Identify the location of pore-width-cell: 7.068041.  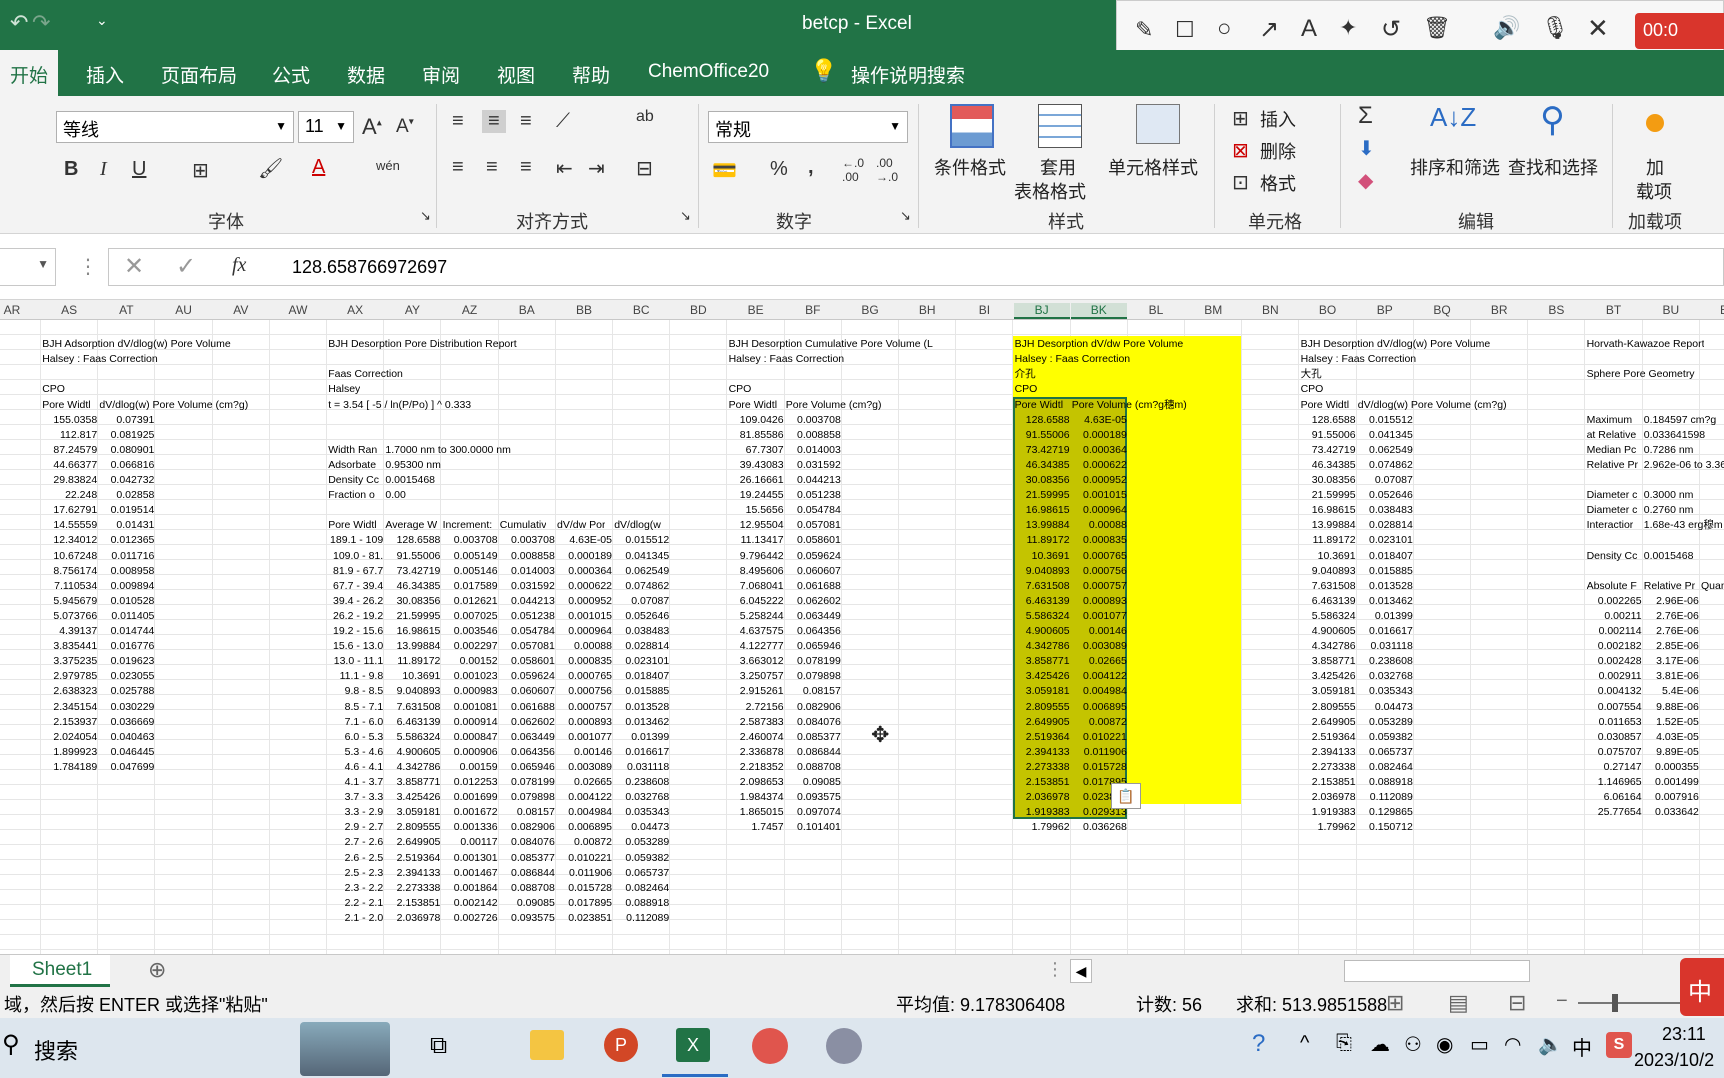
(756, 586).